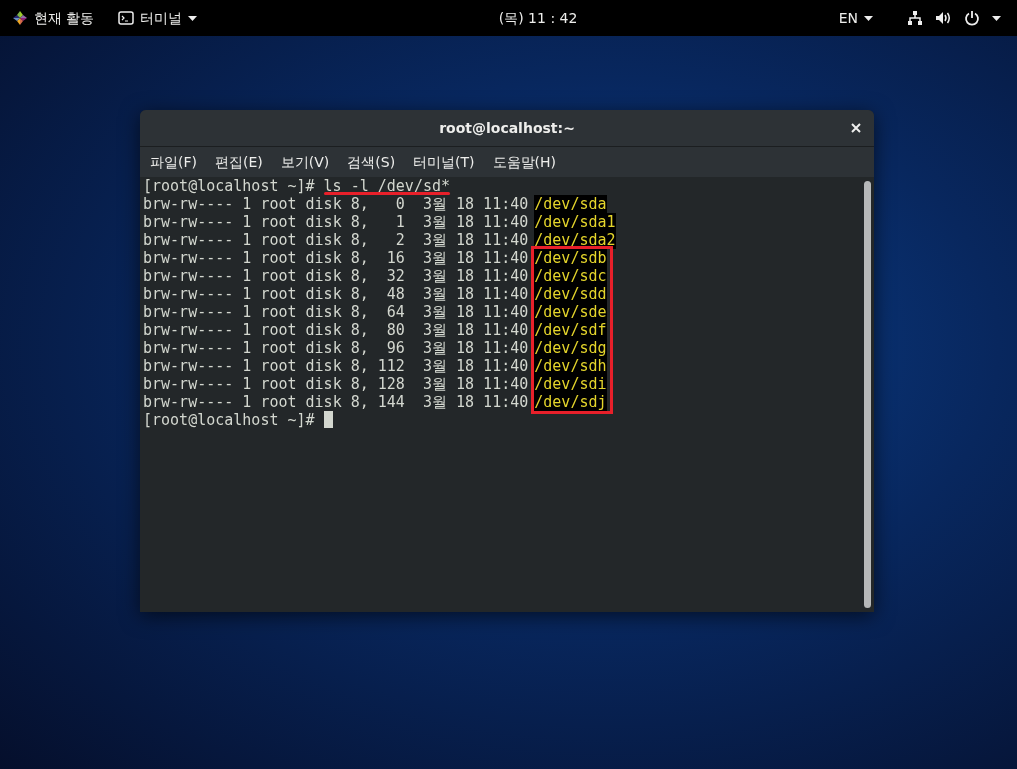 The height and width of the screenshot is (769, 1017). I want to click on app-menu-label: 터미널, so click(161, 18).